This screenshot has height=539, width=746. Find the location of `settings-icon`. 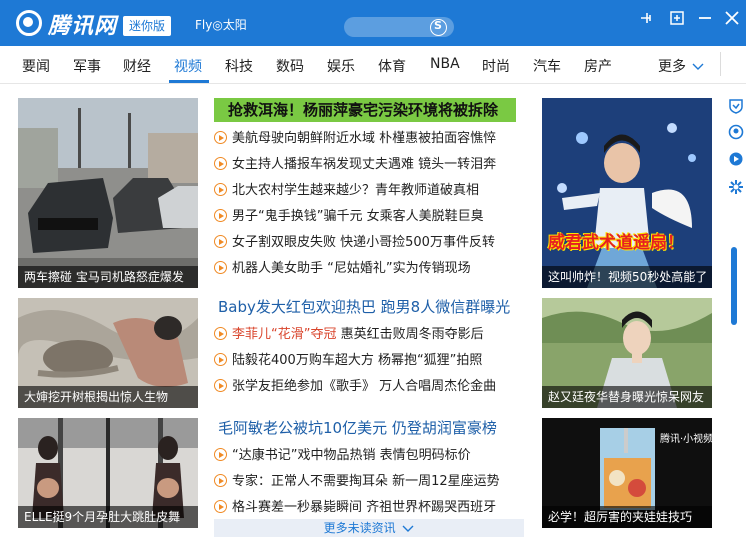

settings-icon is located at coordinates (736, 187).